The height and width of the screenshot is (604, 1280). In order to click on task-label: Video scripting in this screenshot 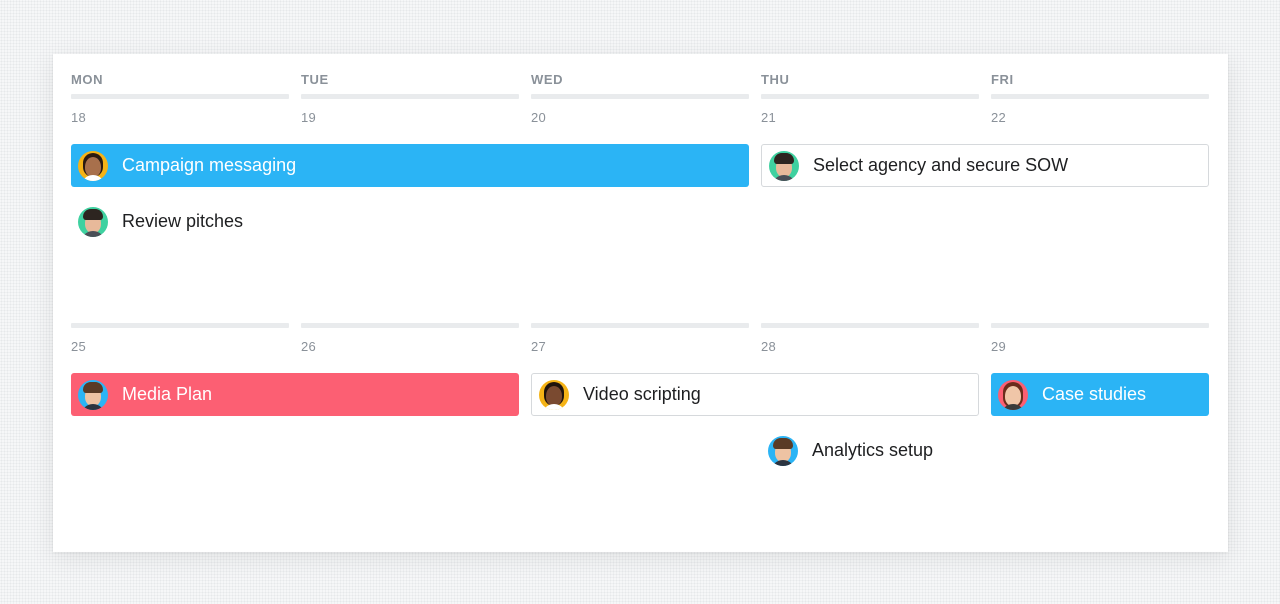, I will do `click(642, 394)`.